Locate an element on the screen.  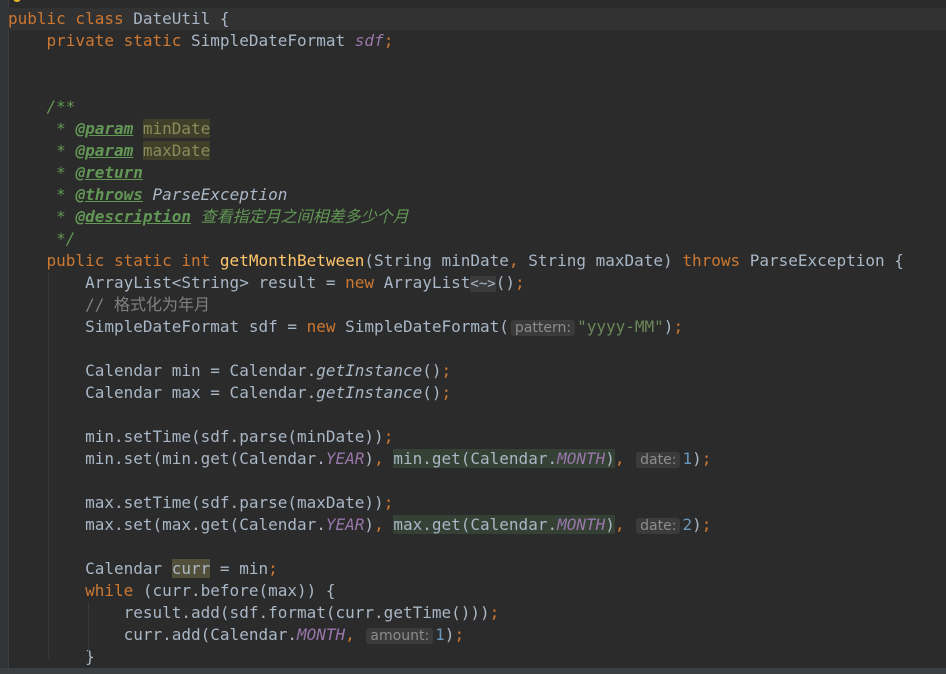
code-token: 1 is located at coordinates (440, 634).